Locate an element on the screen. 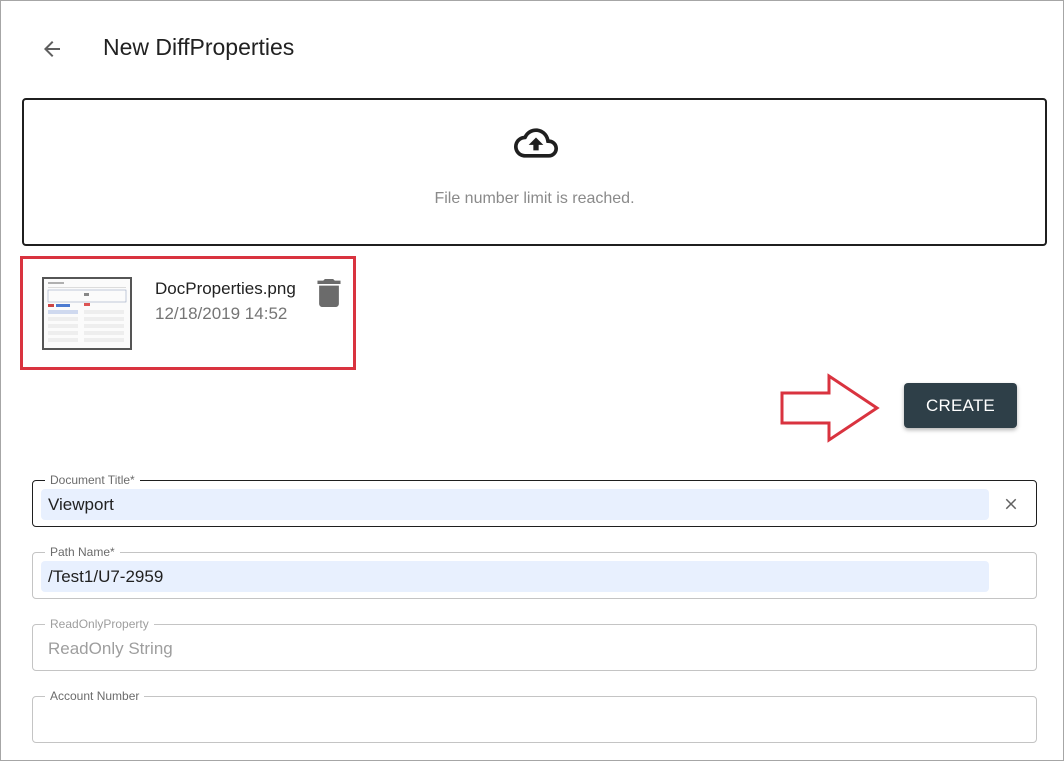 The width and height of the screenshot is (1064, 761). page-title: New DiffProperties is located at coordinates (199, 47).